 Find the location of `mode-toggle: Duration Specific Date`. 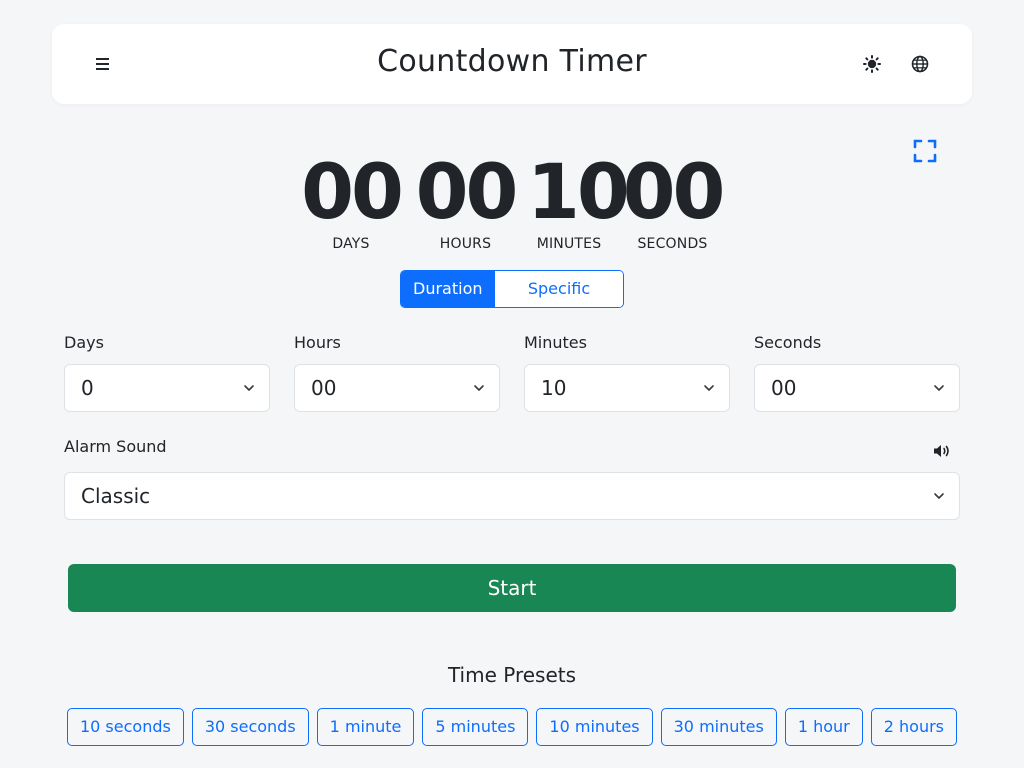

mode-toggle: Duration Specific Date is located at coordinates (512, 289).